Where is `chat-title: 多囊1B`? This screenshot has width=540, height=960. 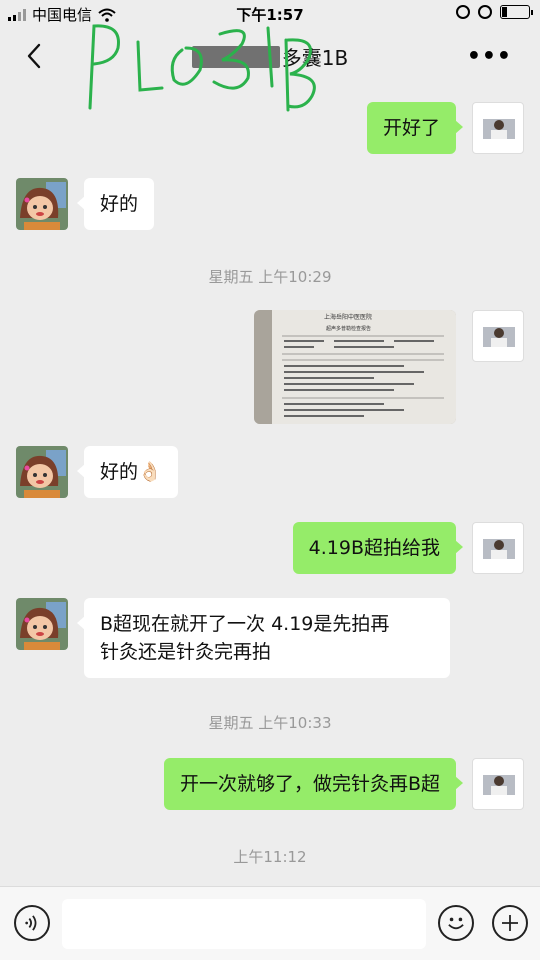
chat-title: 多囊1B is located at coordinates (270, 56).